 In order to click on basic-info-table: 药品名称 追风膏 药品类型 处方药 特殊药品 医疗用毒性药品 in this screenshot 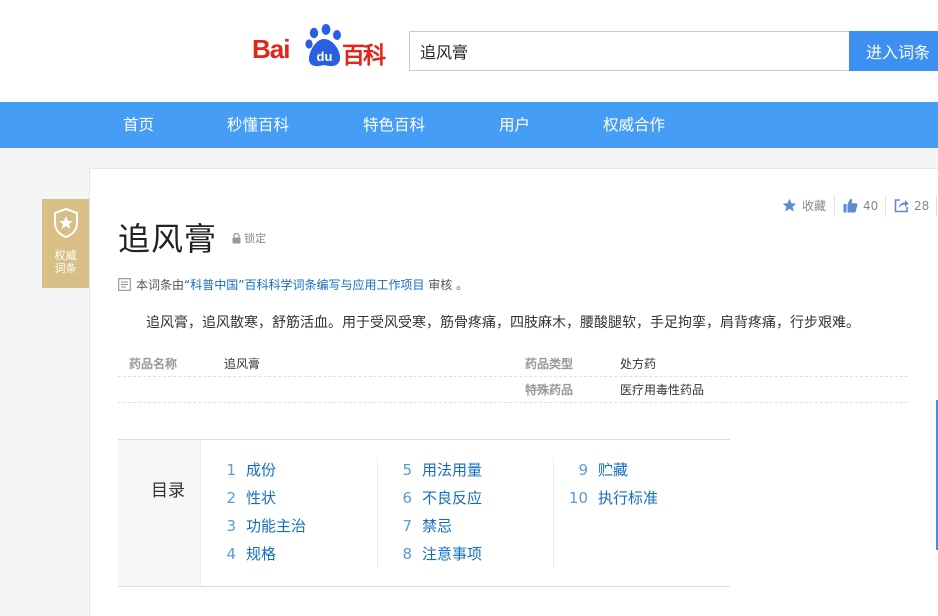, I will do `click(513, 377)`.